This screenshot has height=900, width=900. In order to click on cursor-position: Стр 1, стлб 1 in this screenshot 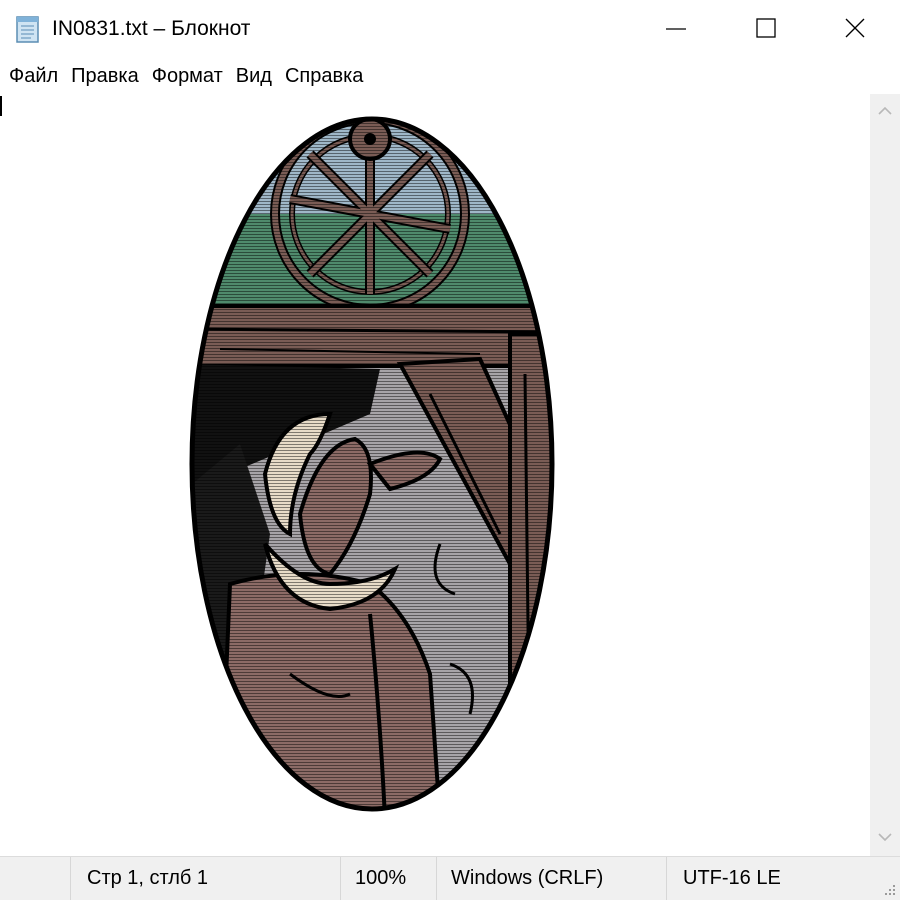, I will do `click(205, 878)`.